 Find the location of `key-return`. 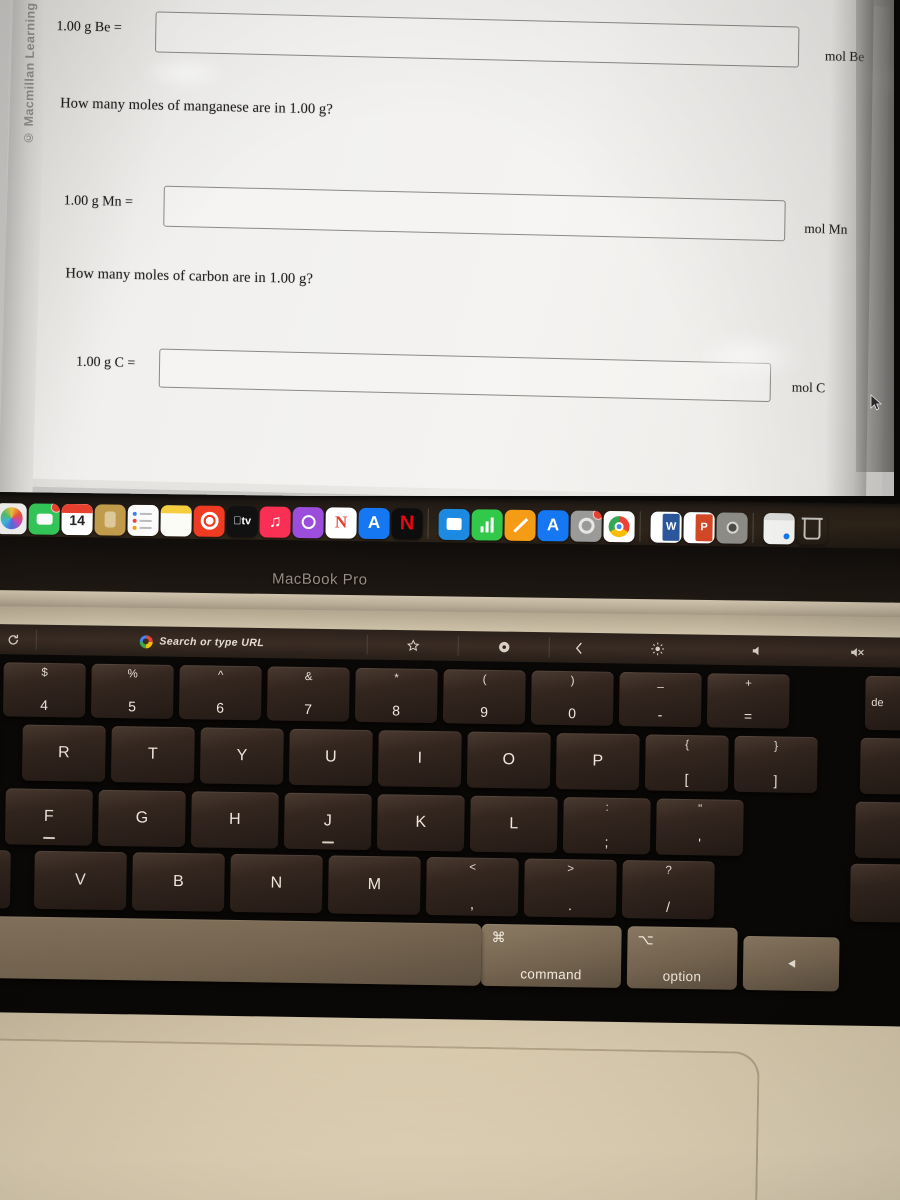

key-return is located at coordinates (877, 830).